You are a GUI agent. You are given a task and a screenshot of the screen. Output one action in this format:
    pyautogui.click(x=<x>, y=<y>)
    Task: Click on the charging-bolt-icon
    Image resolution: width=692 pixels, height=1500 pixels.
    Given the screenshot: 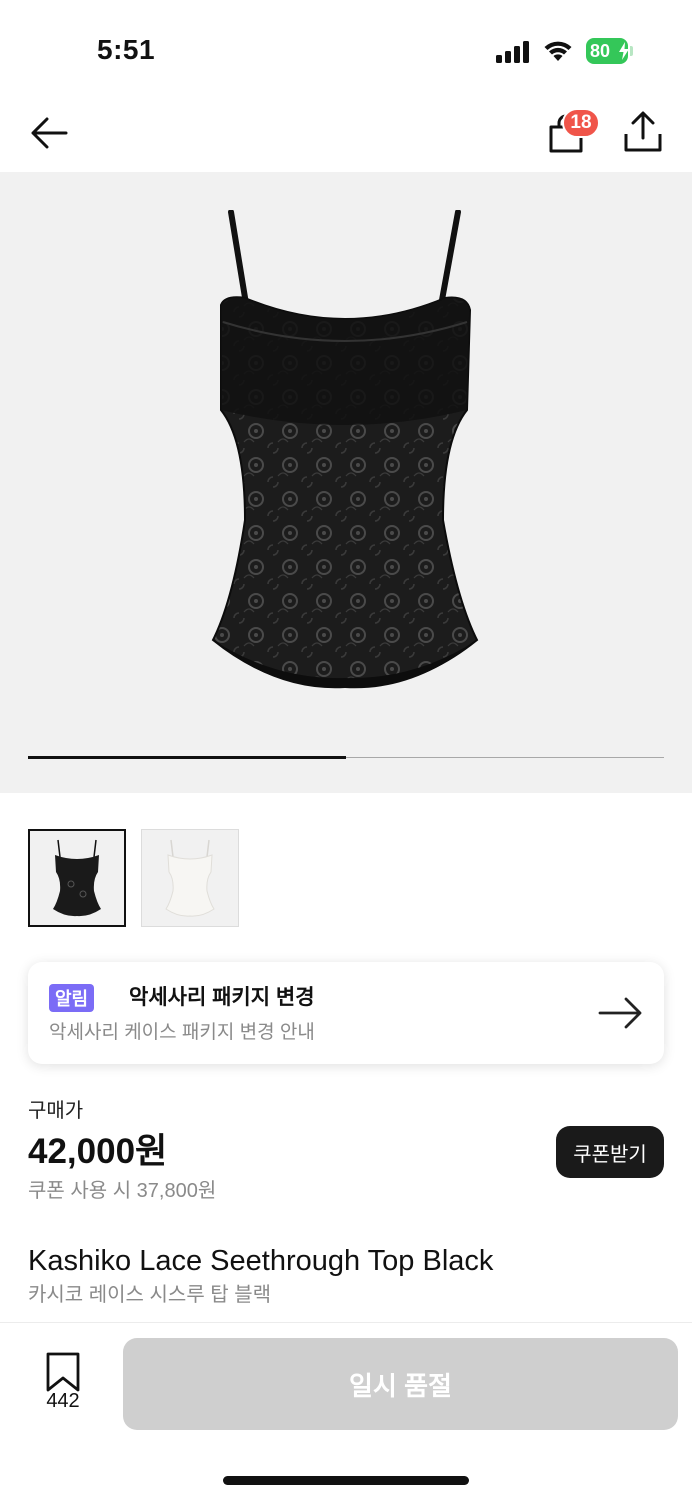 What is the action you would take?
    pyautogui.click(x=624, y=51)
    